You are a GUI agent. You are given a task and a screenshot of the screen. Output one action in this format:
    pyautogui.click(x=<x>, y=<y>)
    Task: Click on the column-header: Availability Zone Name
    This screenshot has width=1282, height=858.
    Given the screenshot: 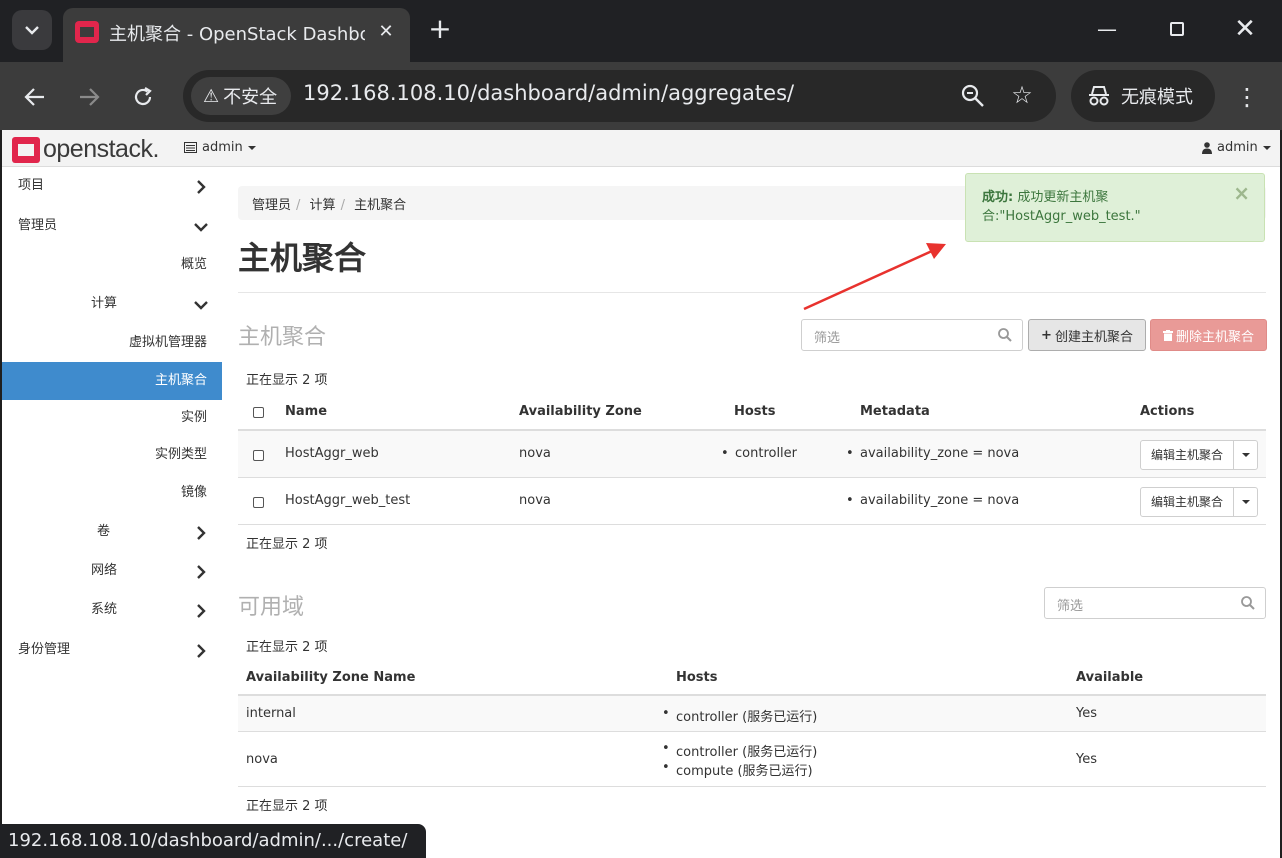 What is the action you would take?
    pyautogui.click(x=330, y=677)
    